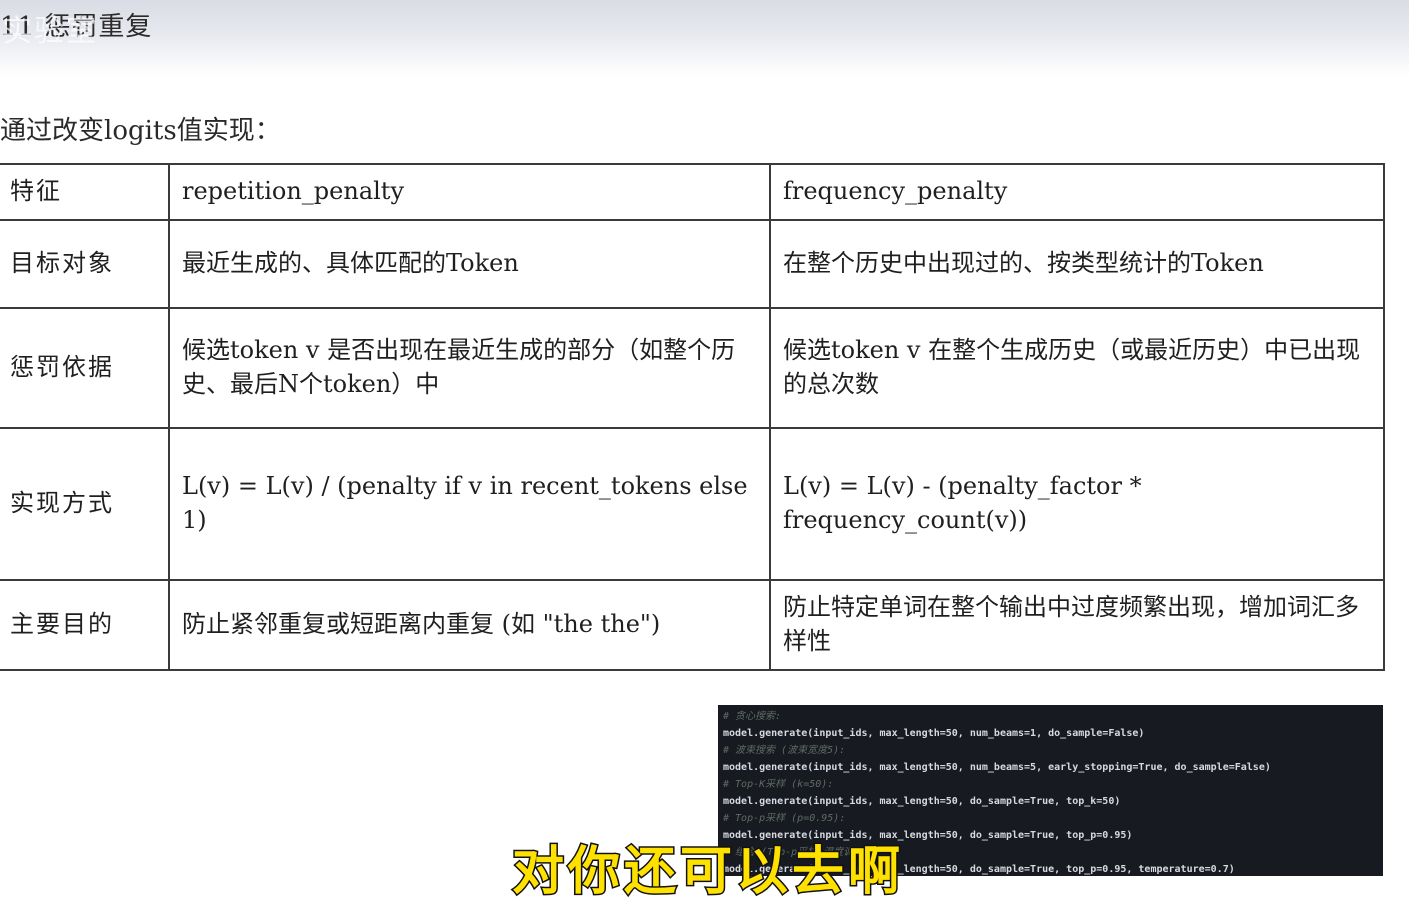  I want to click on repetition-cell: 防止紧邻重复或短距离内重复 (如 "the the"), so click(469, 625).